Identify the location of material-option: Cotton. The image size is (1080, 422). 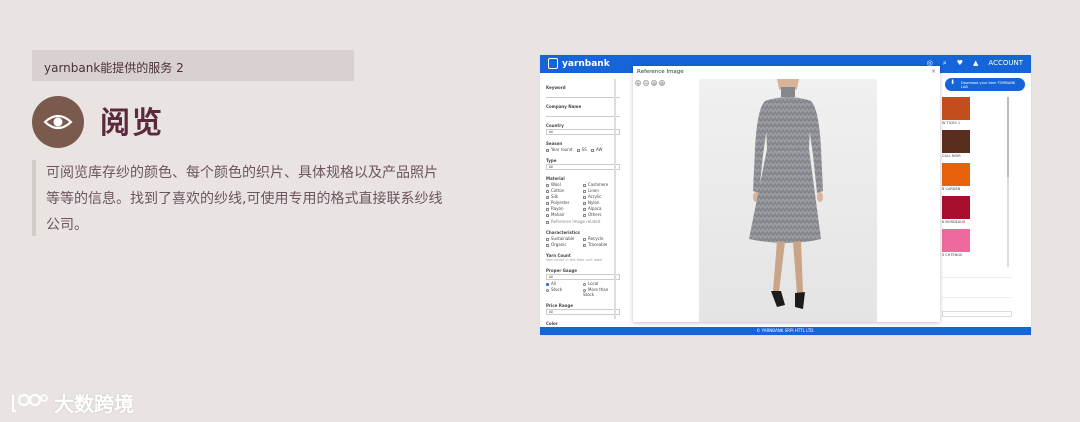
(564, 190).